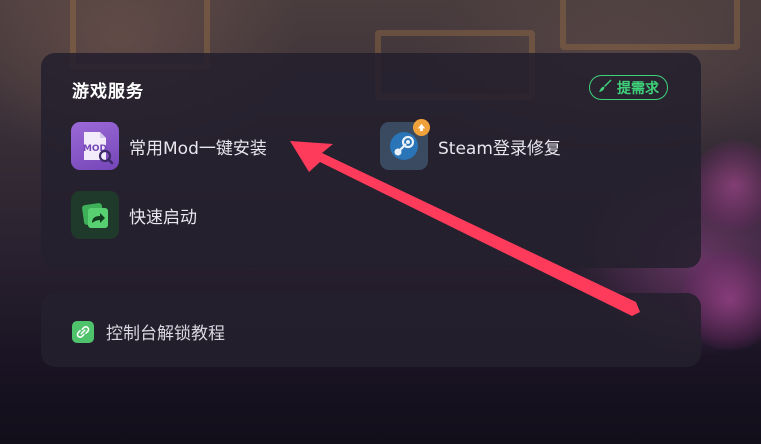  What do you see at coordinates (165, 334) in the screenshot?
I see `tutorial-link-label: 控制台解锁教程` at bounding box center [165, 334].